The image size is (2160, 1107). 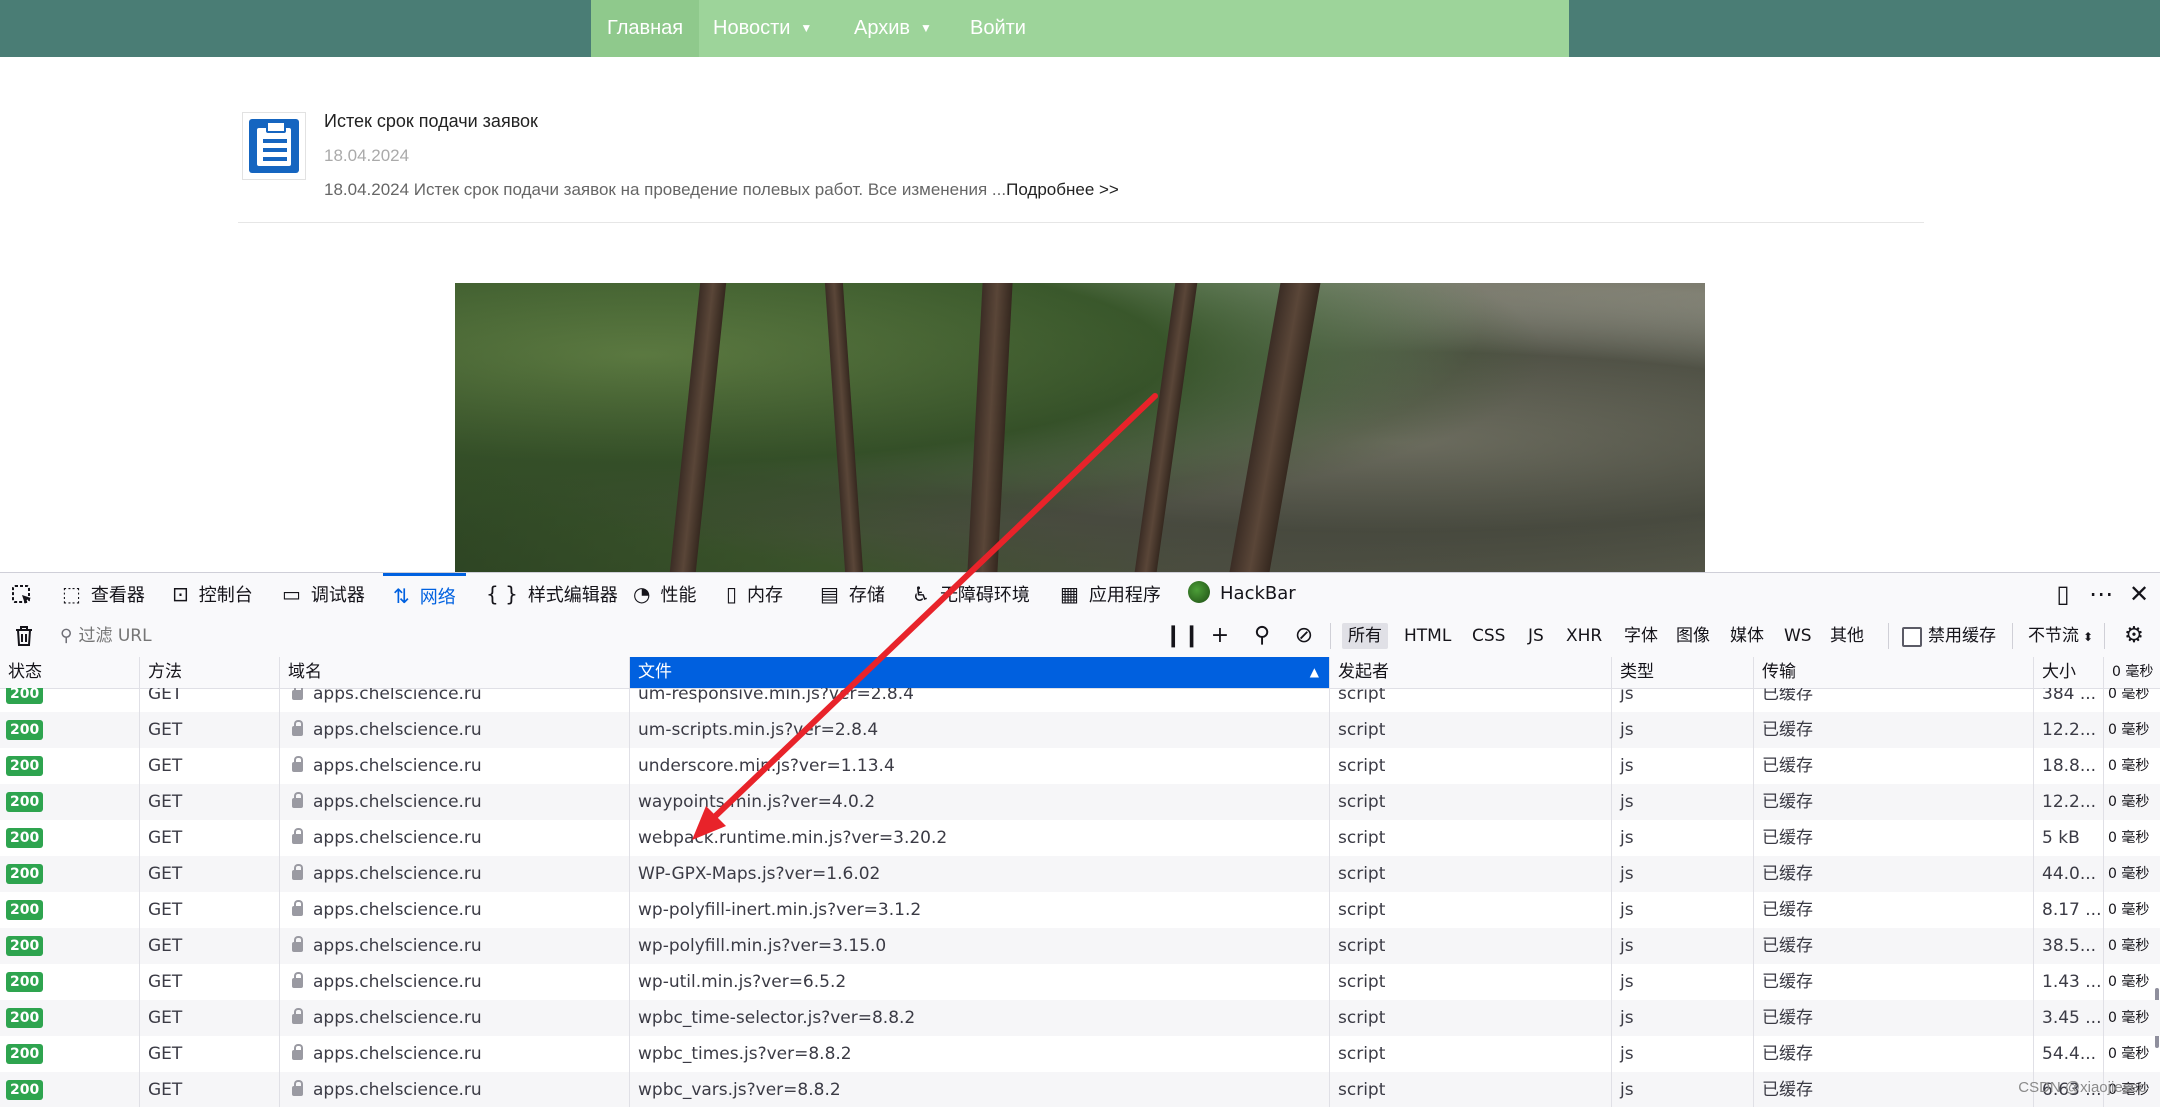 I want to click on tab-storage: ▤ 存储, so click(x=852, y=594).